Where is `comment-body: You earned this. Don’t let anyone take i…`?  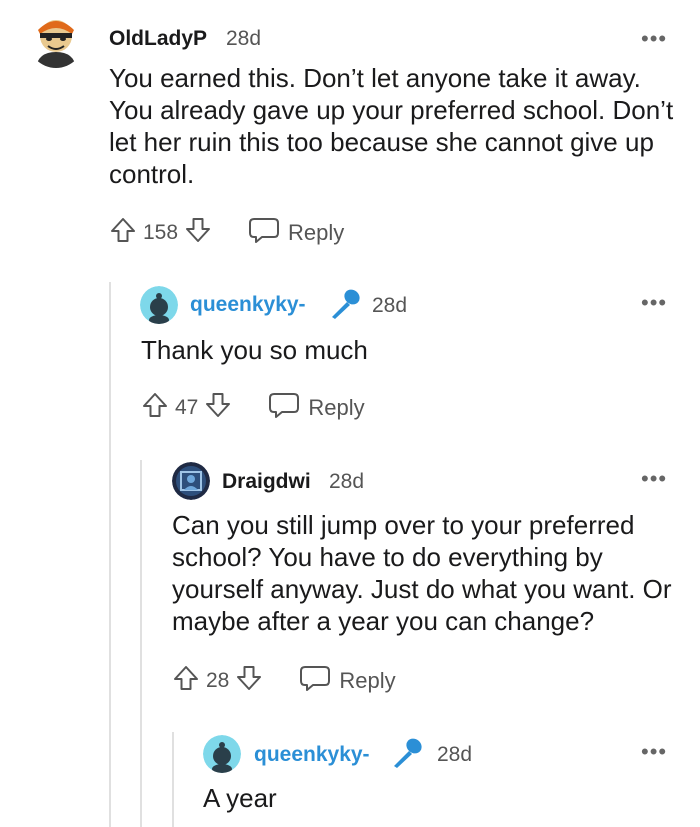 comment-body: You earned this. Don’t let anyone take i… is located at coordinates (391, 126).